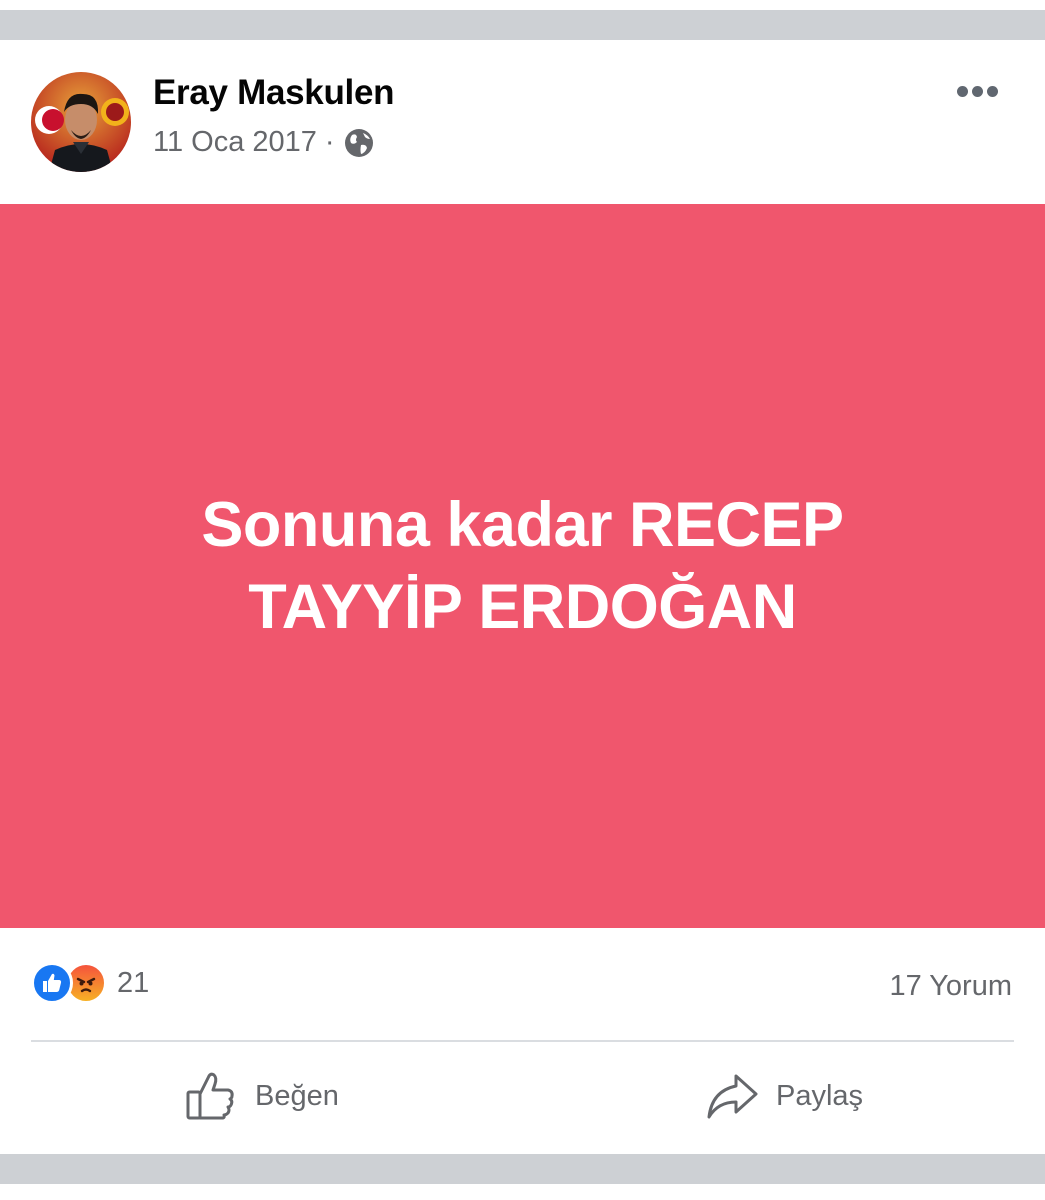  I want to click on author-avatar, so click(81, 122).